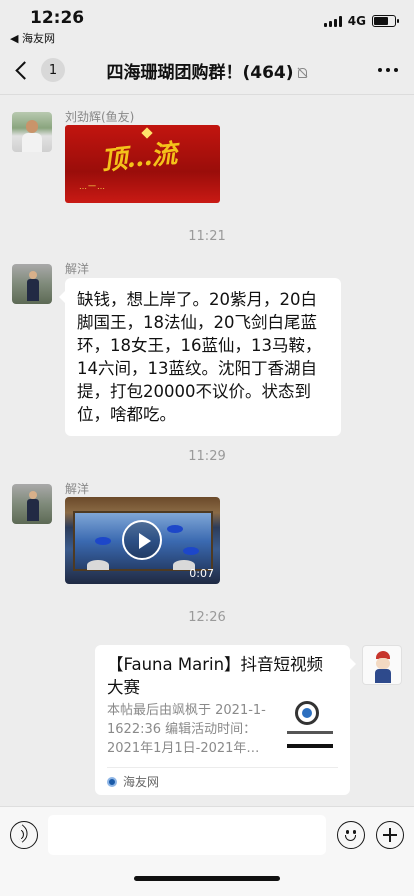 This screenshot has height=896, width=414. What do you see at coordinates (98, 565) in the screenshot?
I see `rock-shape` at bounding box center [98, 565].